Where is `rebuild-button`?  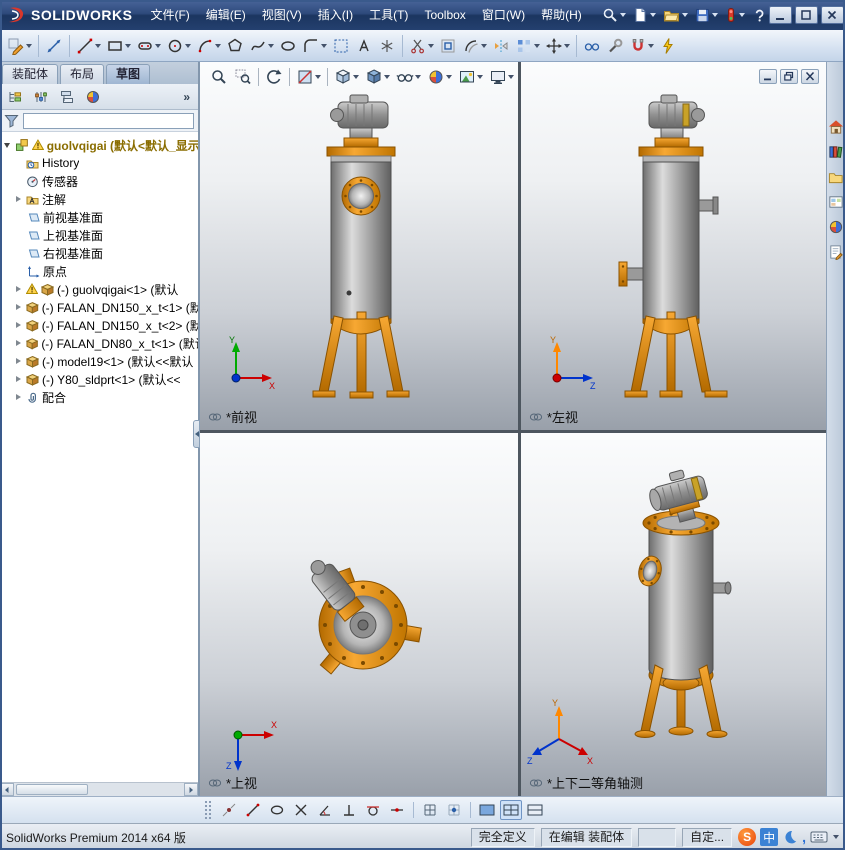 rebuild-button is located at coordinates (735, 15).